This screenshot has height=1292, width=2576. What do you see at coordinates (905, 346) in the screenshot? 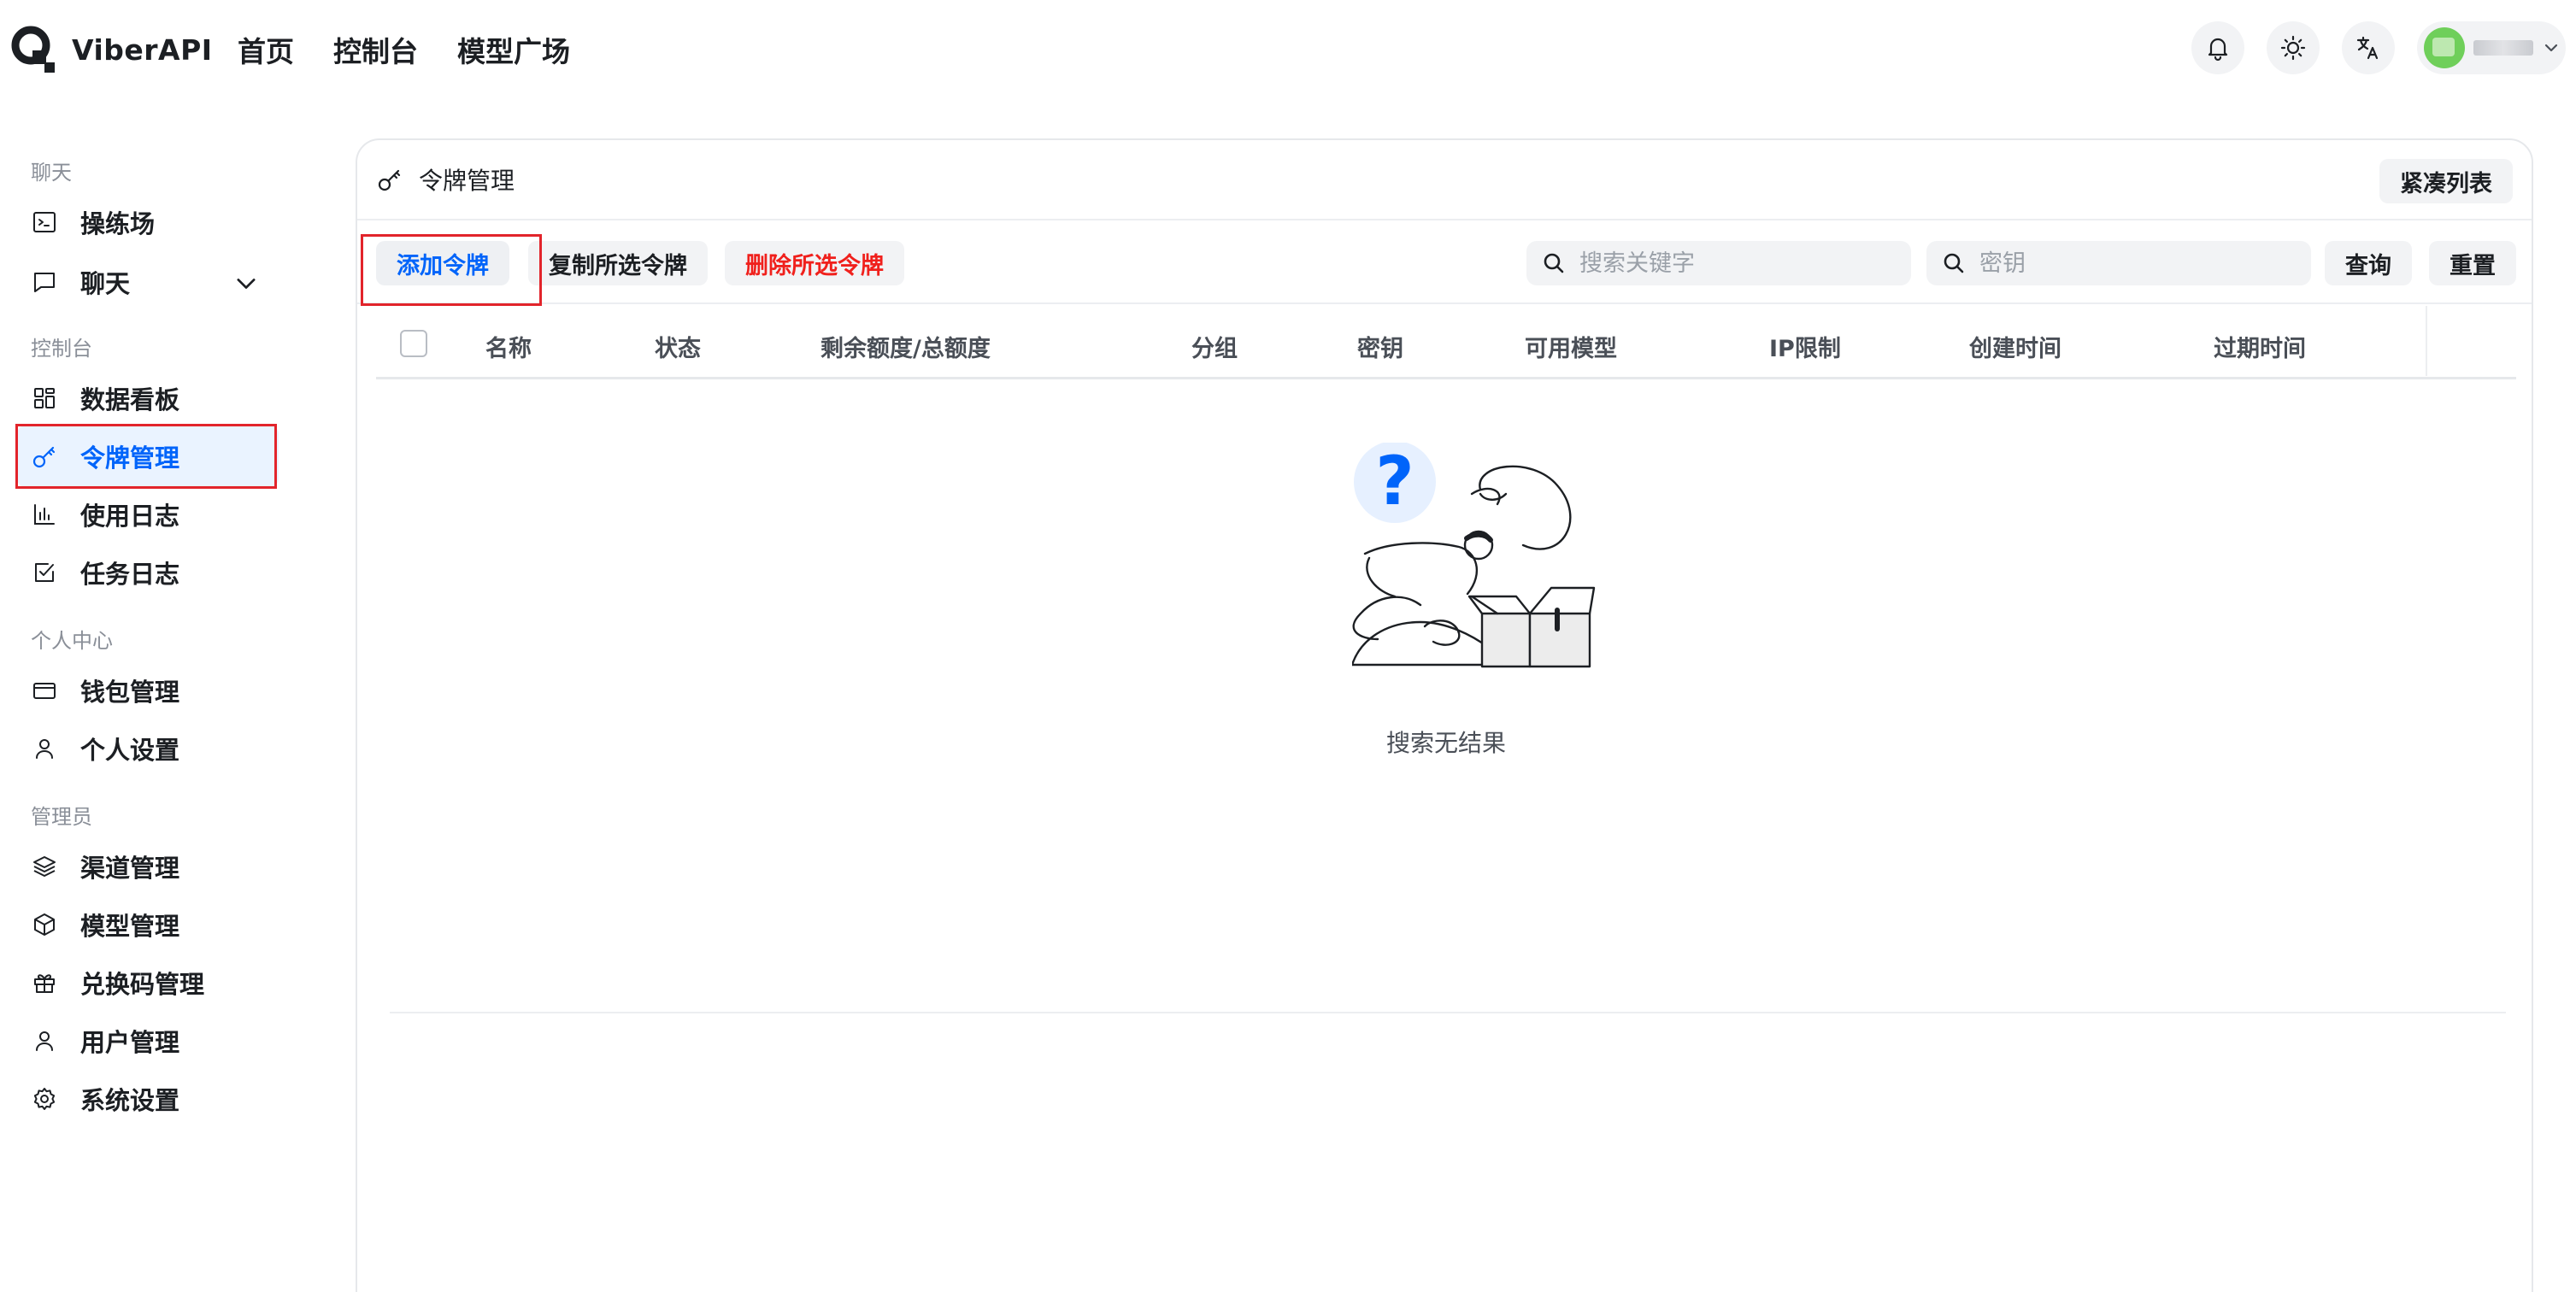
I see `column-header-quota: 剩余额度/总额度` at bounding box center [905, 346].